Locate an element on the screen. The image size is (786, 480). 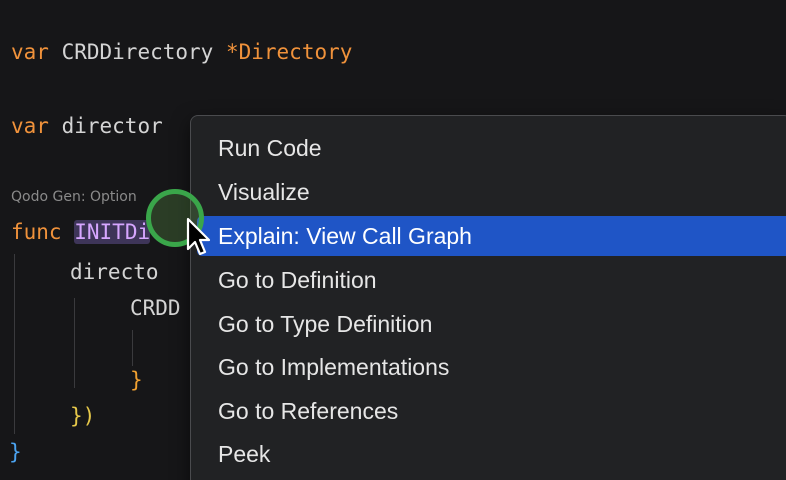
menu-item-visualize: Visualize is located at coordinates (491, 192).